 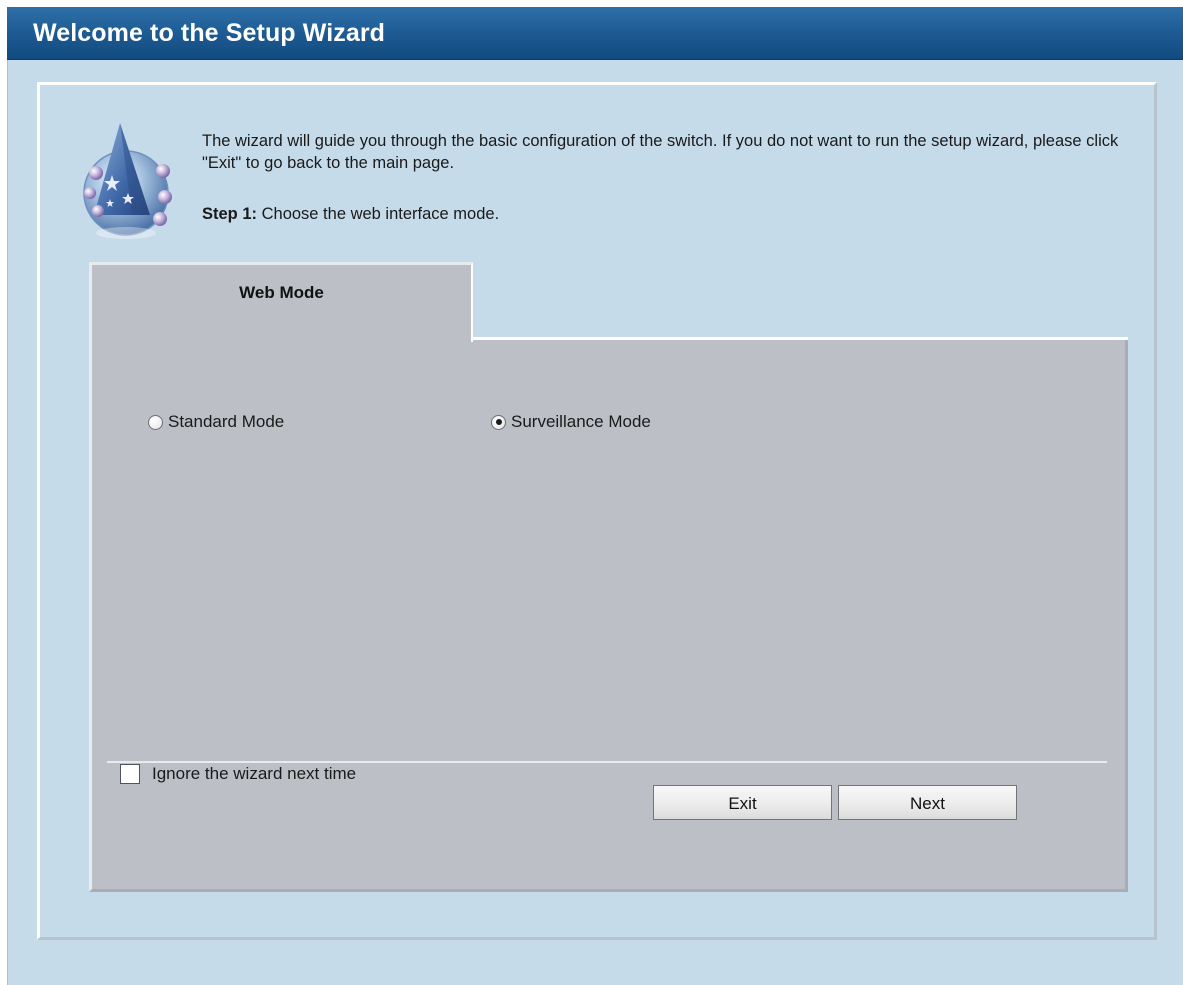 What do you see at coordinates (742, 802) in the screenshot?
I see `exit-button: Exit` at bounding box center [742, 802].